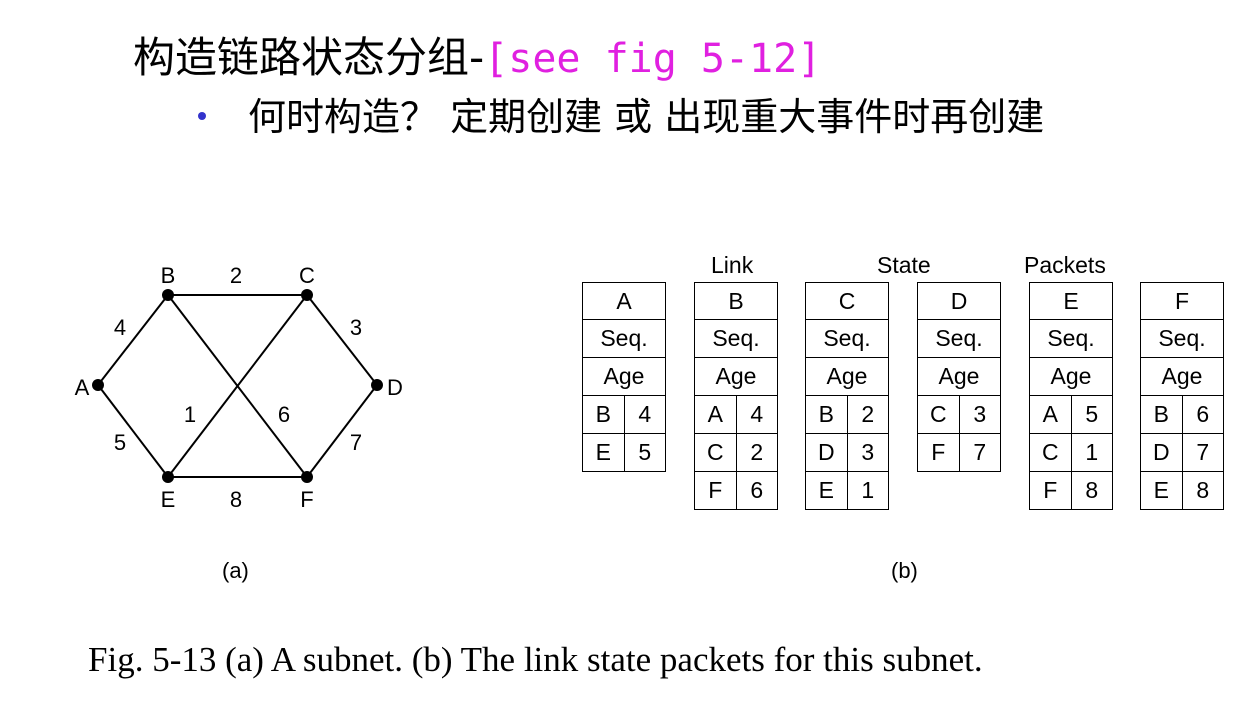 The image size is (1253, 705). Describe the element at coordinates (120, 442) in the screenshot. I see `edge-weight-a-e: 5` at that location.